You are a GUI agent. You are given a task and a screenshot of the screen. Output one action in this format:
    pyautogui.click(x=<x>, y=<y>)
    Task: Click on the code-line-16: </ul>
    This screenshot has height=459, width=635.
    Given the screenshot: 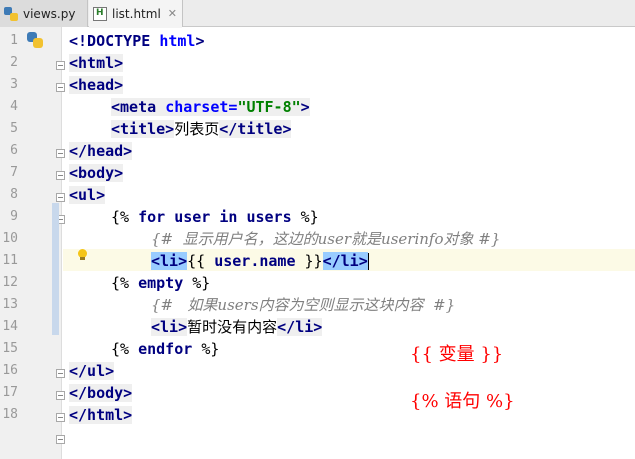 What is the action you would take?
    pyautogui.click(x=92, y=371)
    